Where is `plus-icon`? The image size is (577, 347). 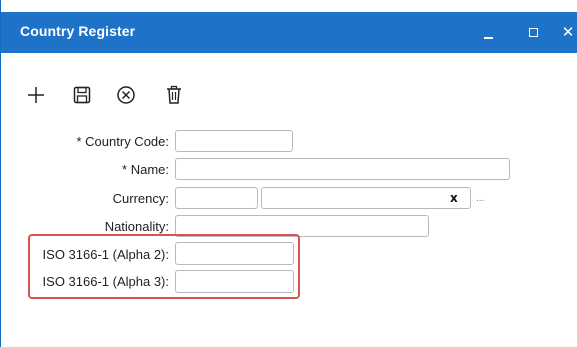 plus-icon is located at coordinates (36, 95).